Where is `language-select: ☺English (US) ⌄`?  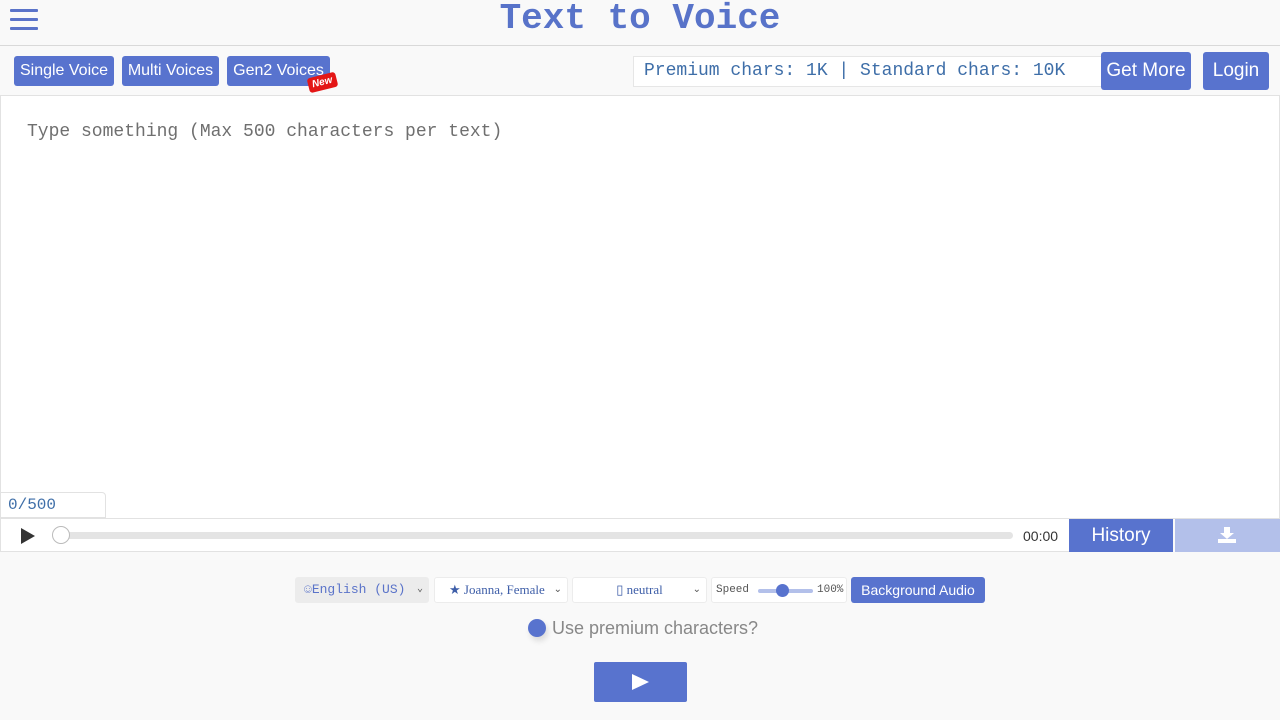
language-select: ☺English (US) ⌄ is located at coordinates (362, 590).